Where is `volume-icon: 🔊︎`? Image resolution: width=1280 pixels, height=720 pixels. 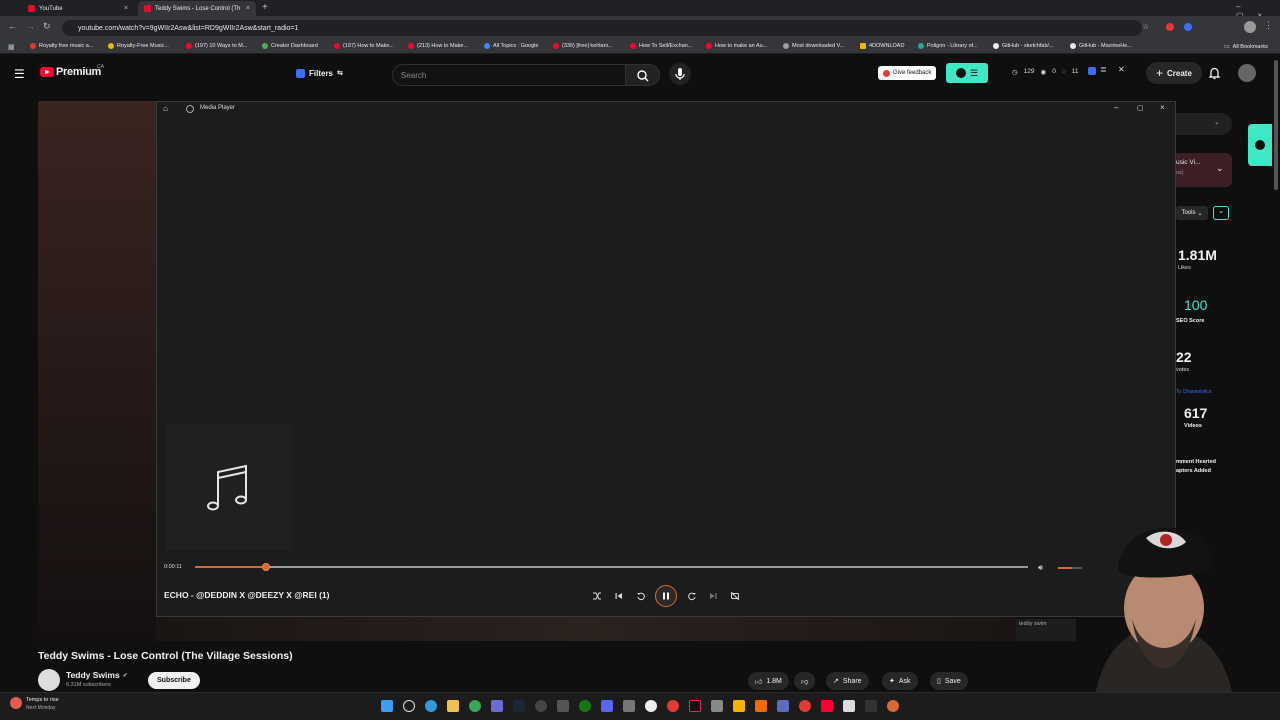
volume-icon: 🔊︎ is located at coordinates (1040, 568).